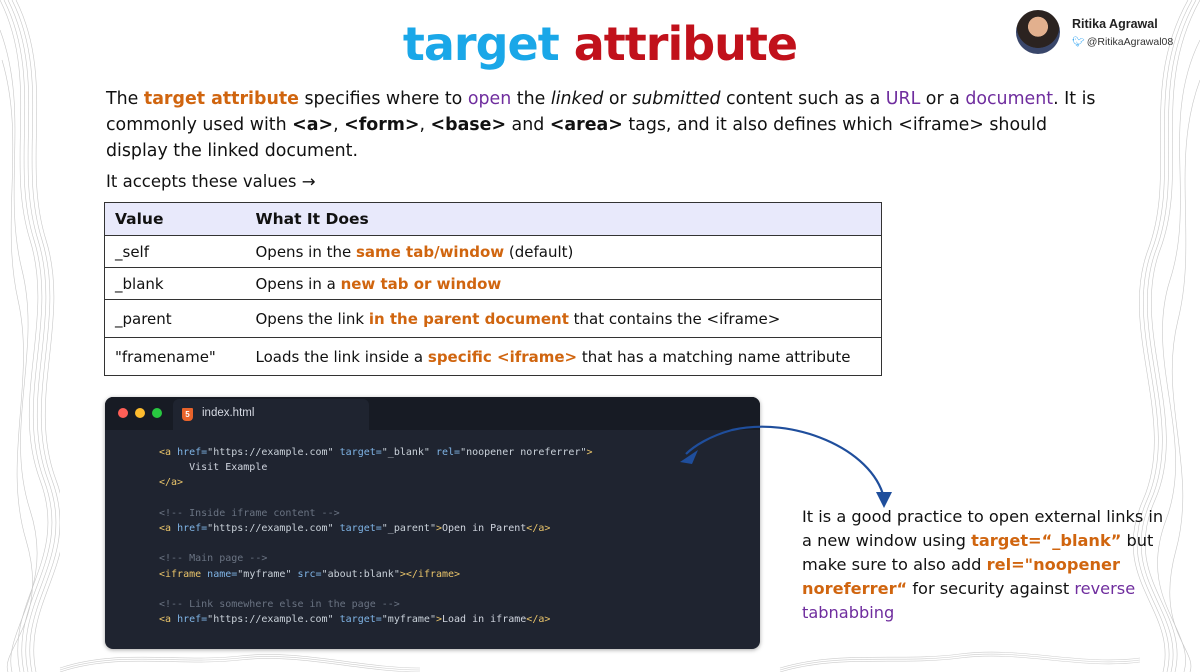  What do you see at coordinates (249, 513) in the screenshot?
I see `code-comment: <!-- Inside iframe content -->` at bounding box center [249, 513].